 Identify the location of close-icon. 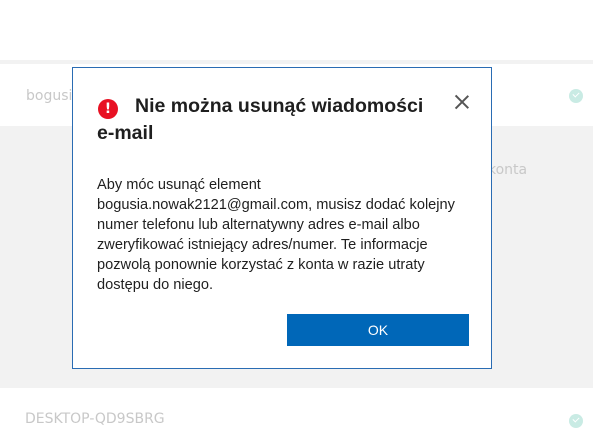
(462, 102).